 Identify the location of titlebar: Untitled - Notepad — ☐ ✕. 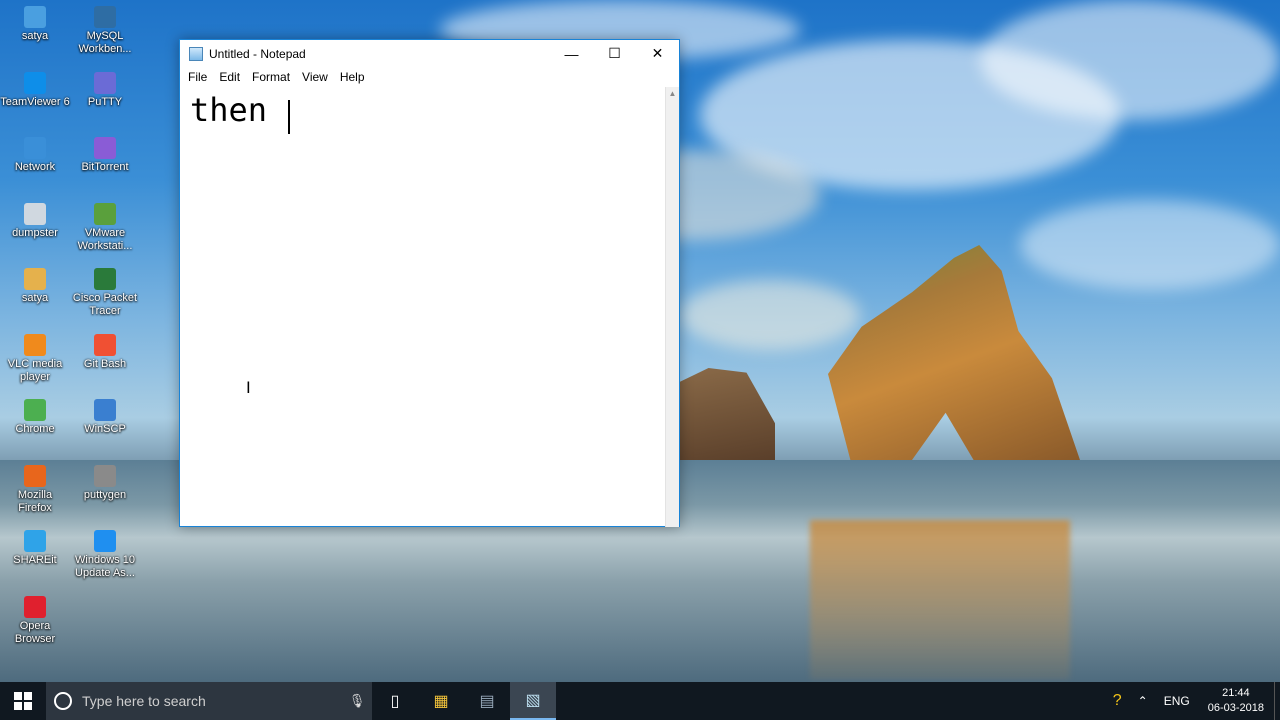
(429, 53).